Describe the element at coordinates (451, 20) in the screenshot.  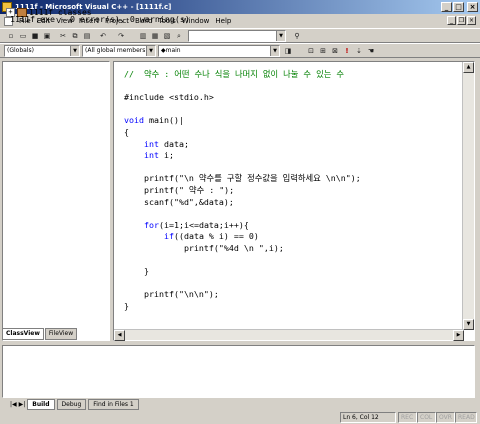
I see `doc-minimize-button: _` at that location.